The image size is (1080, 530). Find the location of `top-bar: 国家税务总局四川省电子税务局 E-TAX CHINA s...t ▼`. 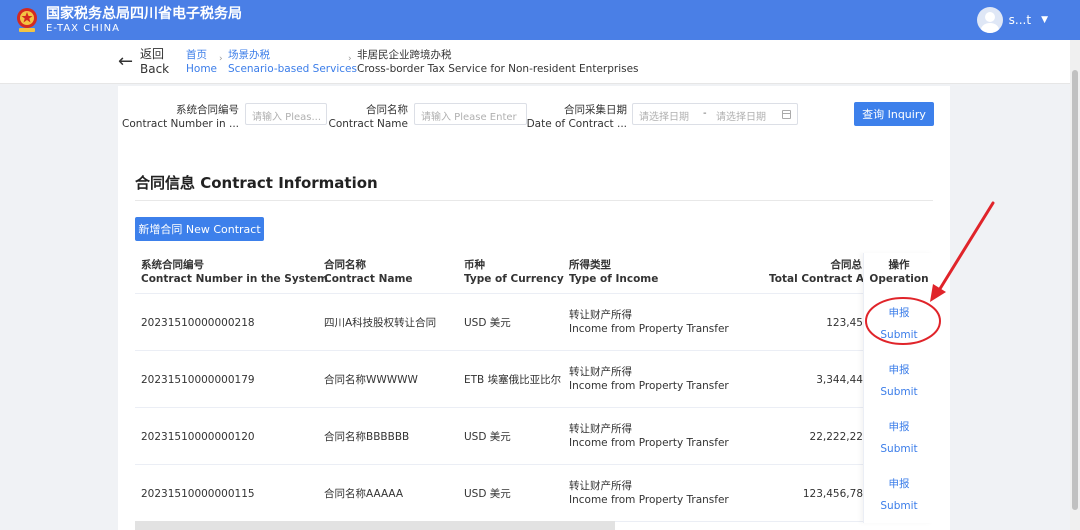

top-bar: 国家税务总局四川省电子税务局 E-TAX CHINA s...t ▼ is located at coordinates (540, 20).